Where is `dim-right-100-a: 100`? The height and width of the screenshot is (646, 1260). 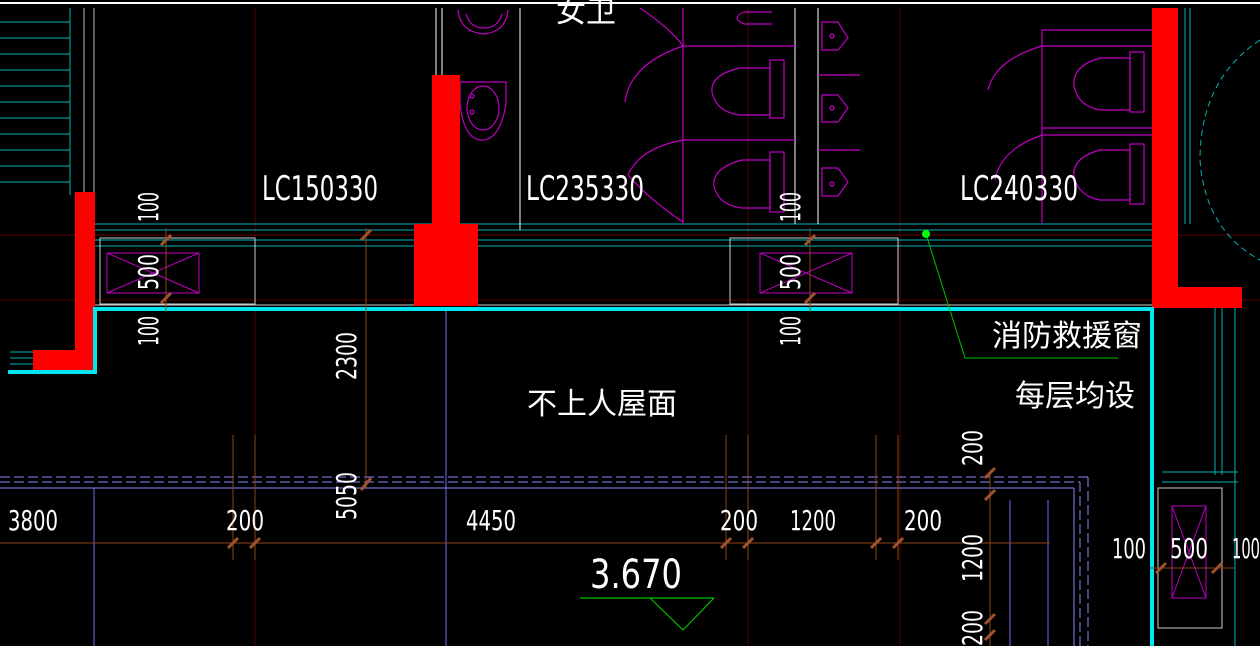 dim-right-100-a: 100 is located at coordinates (1129, 548).